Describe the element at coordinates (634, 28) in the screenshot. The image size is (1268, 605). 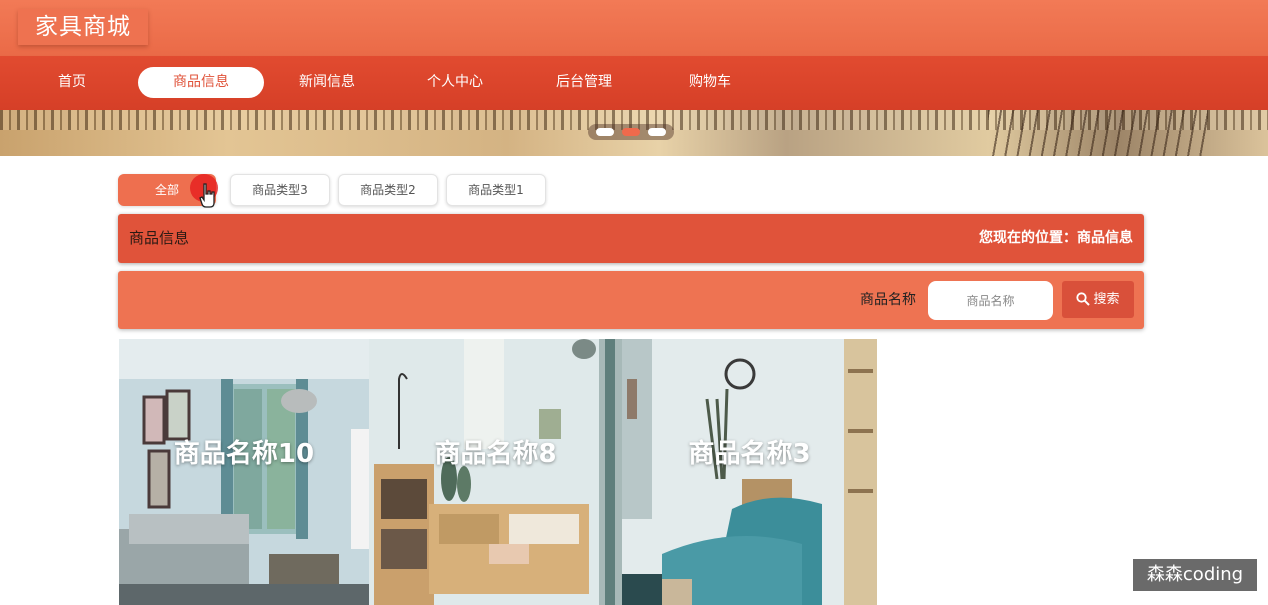
I see `header-bar: 家具商城` at that location.